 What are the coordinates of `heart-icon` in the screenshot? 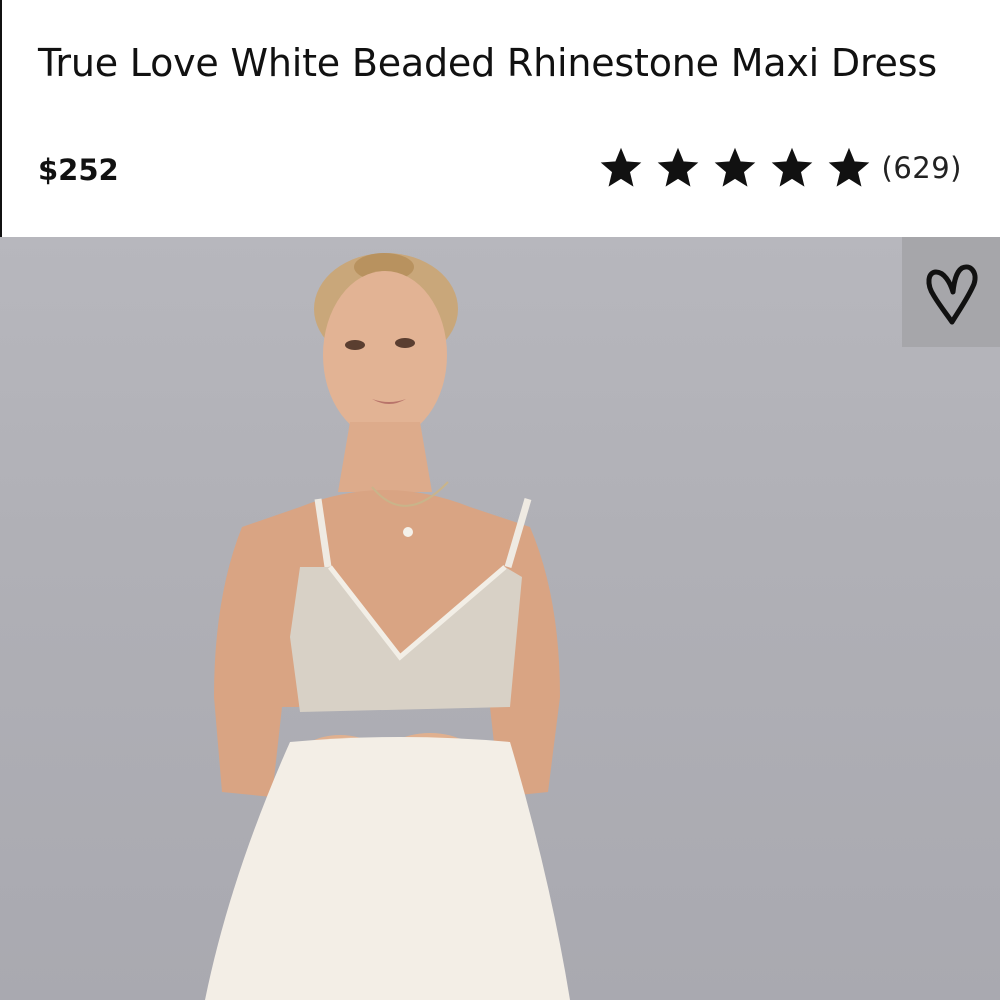 It's located at (952, 294).